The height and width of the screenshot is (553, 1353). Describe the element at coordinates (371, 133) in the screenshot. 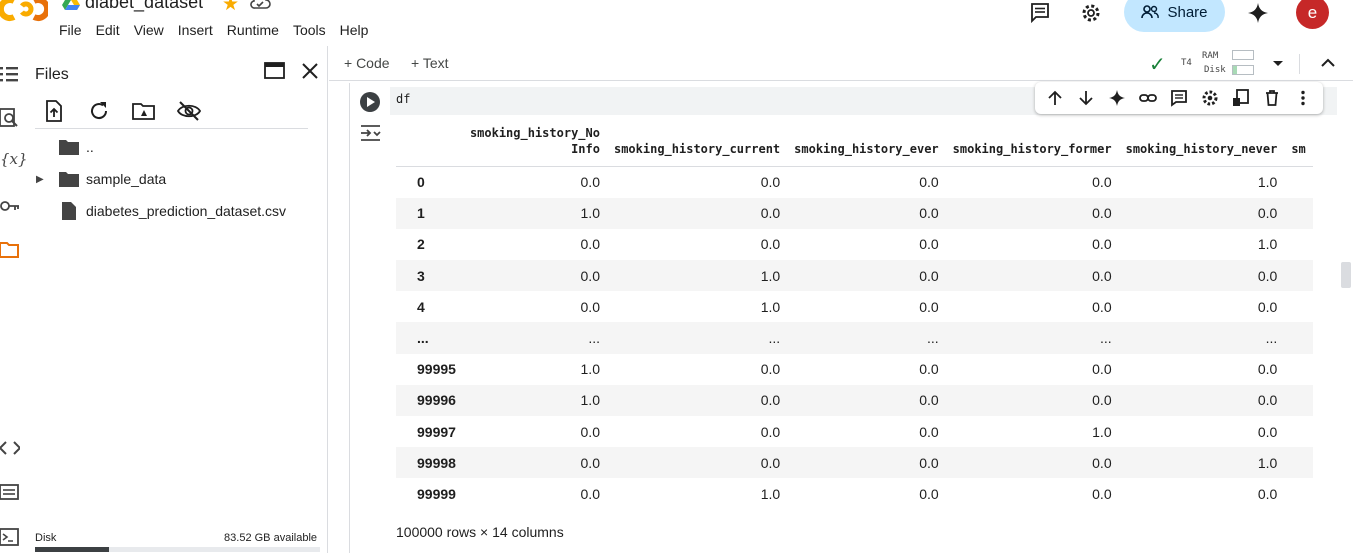

I see `output-actions-icon` at that location.